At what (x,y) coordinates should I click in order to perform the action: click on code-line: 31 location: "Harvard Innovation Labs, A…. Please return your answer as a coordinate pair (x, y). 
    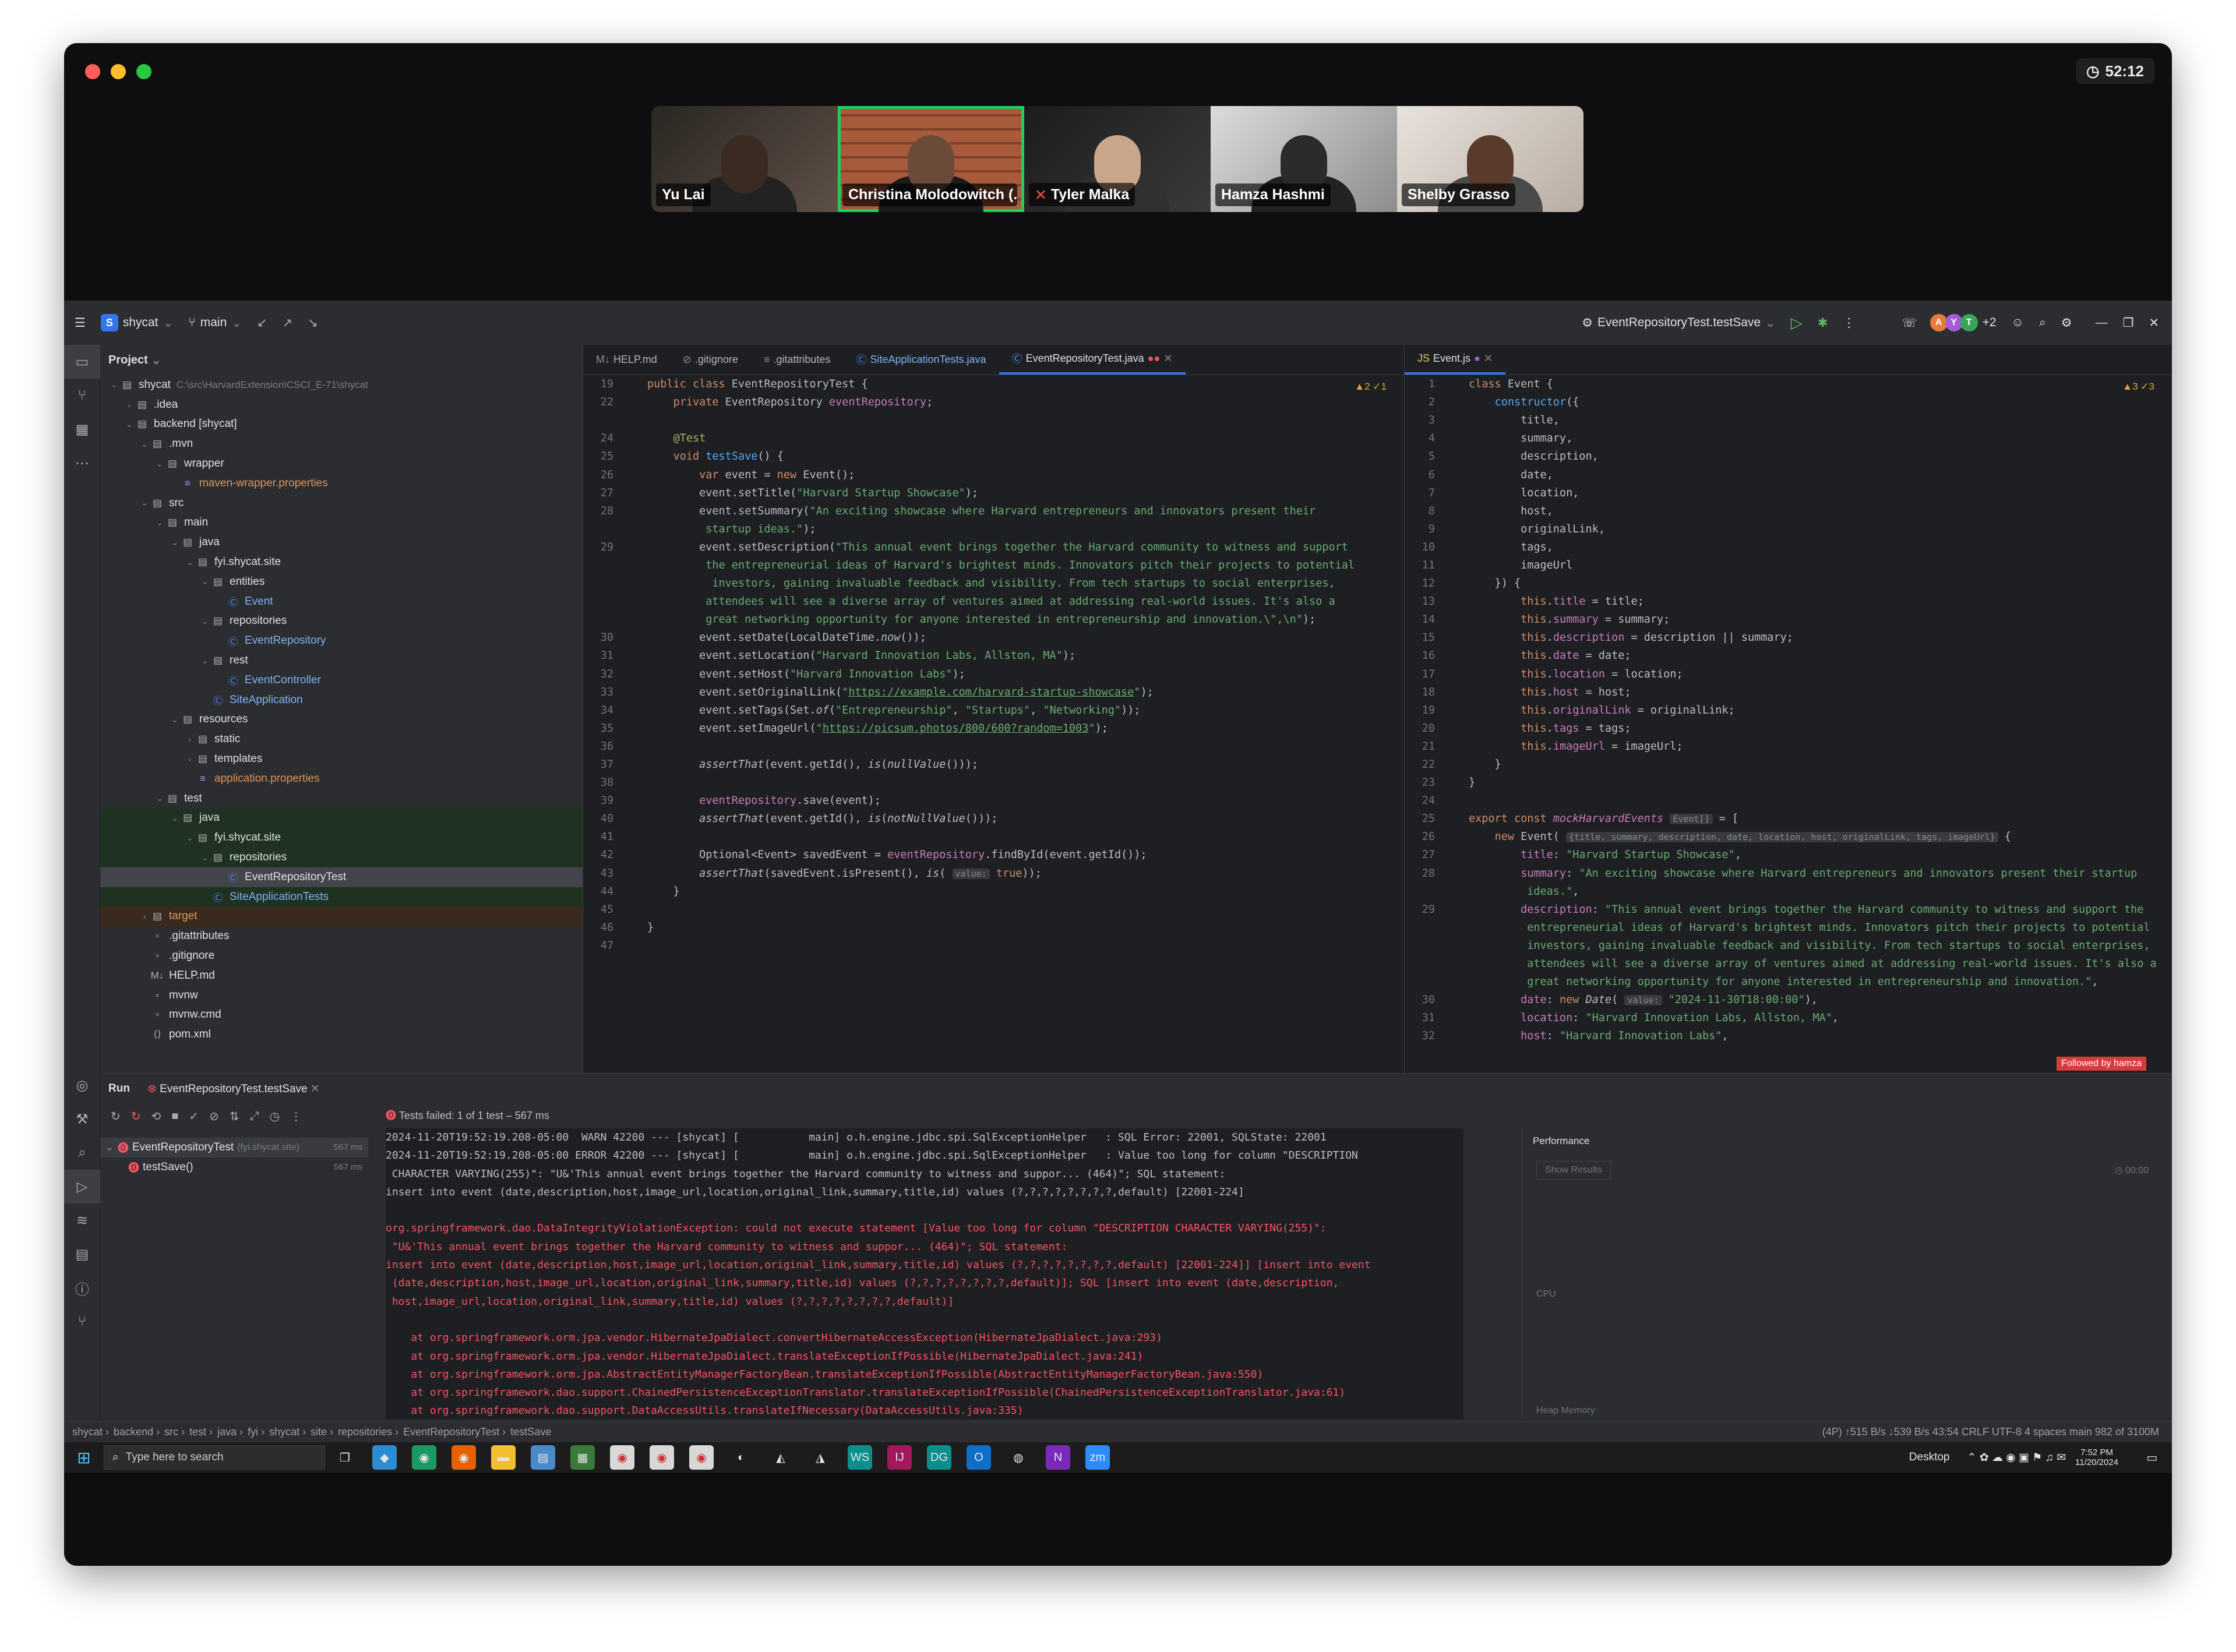
    Looking at the image, I should click on (1789, 1018).